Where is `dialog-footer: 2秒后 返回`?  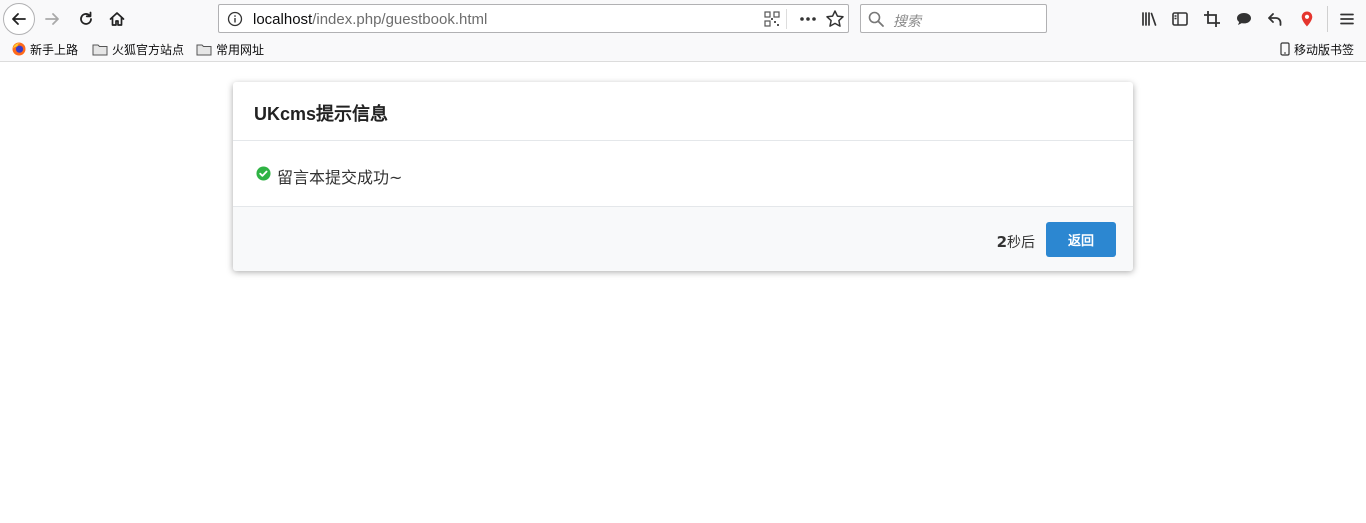 dialog-footer: 2秒后 返回 is located at coordinates (683, 238).